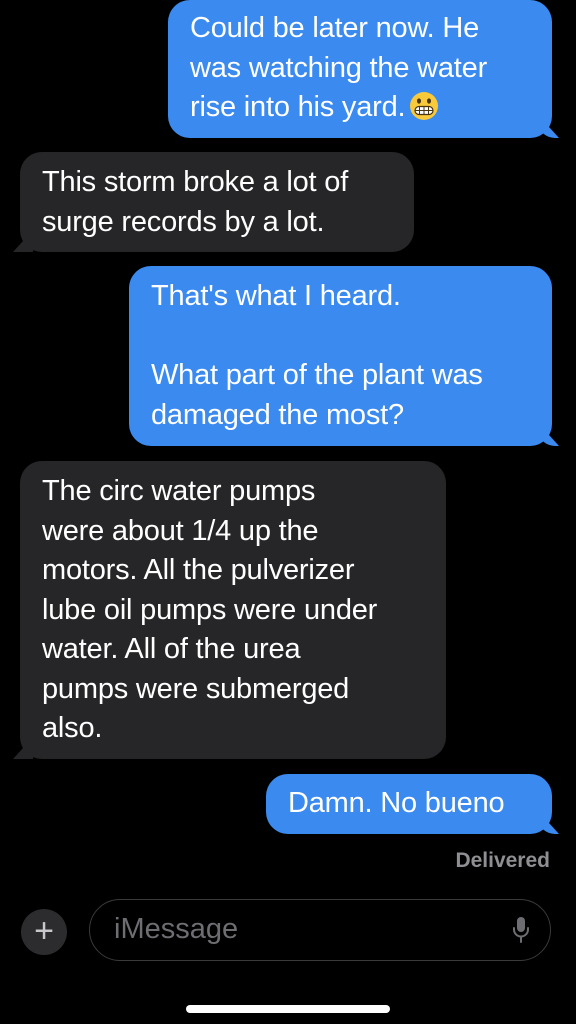 The width and height of the screenshot is (576, 1024). Describe the element at coordinates (176, 929) in the screenshot. I see `input-placeholder: iMessage` at that location.